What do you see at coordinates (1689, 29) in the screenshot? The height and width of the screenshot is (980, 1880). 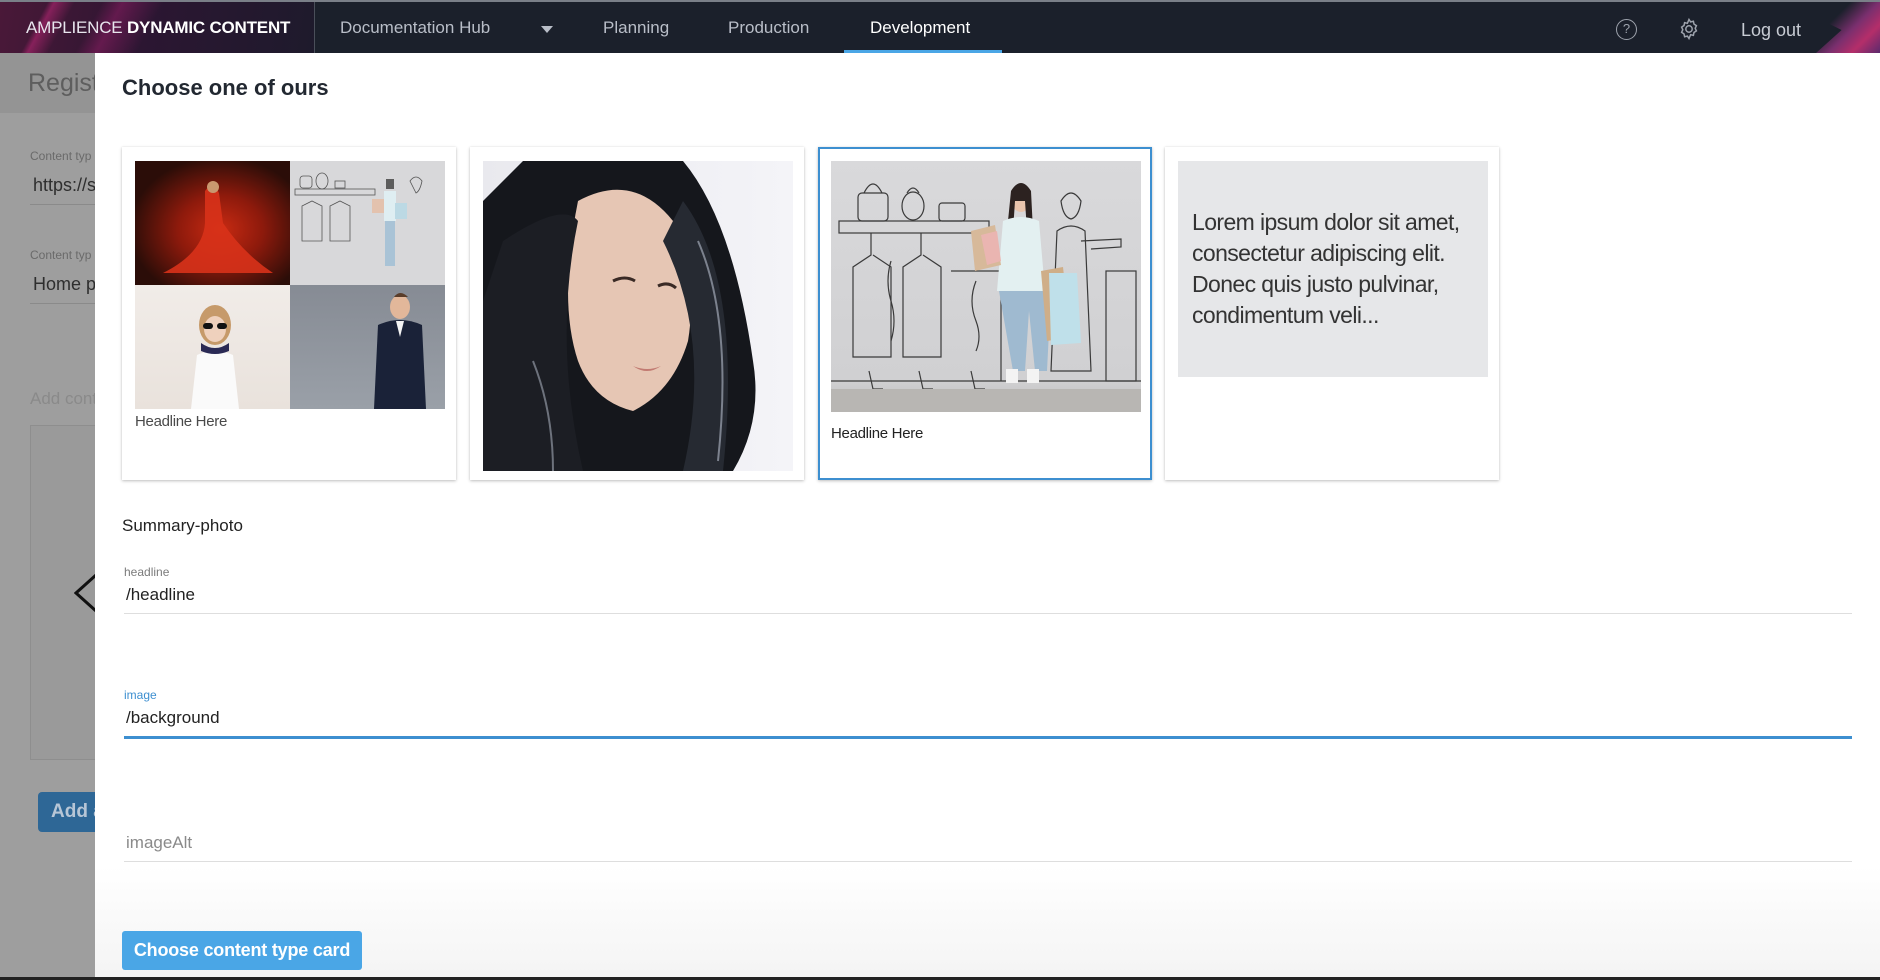 I see `gear-icon` at bounding box center [1689, 29].